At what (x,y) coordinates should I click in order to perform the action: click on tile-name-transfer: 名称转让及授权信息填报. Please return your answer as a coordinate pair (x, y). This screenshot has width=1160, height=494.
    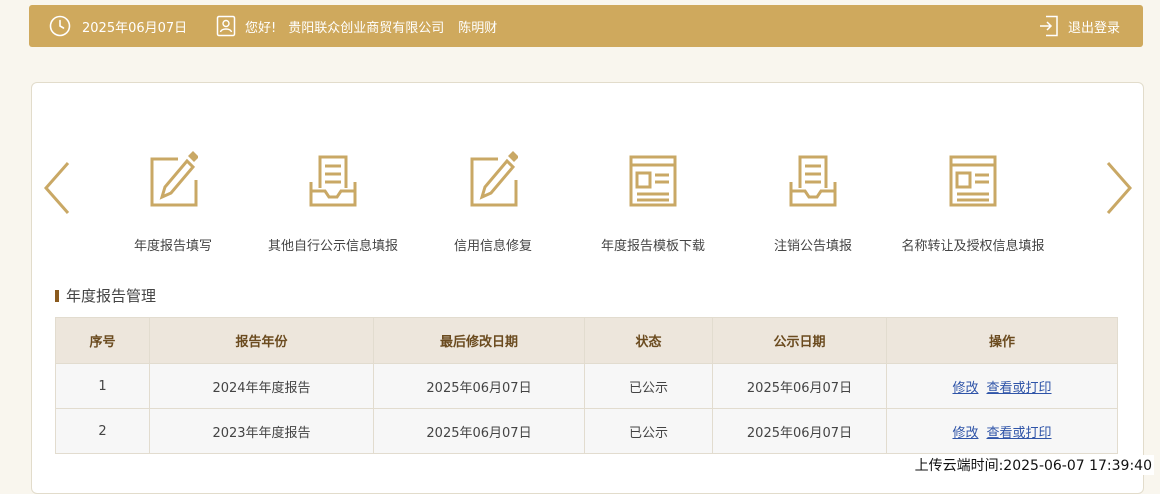
    Looking at the image, I should click on (973, 202).